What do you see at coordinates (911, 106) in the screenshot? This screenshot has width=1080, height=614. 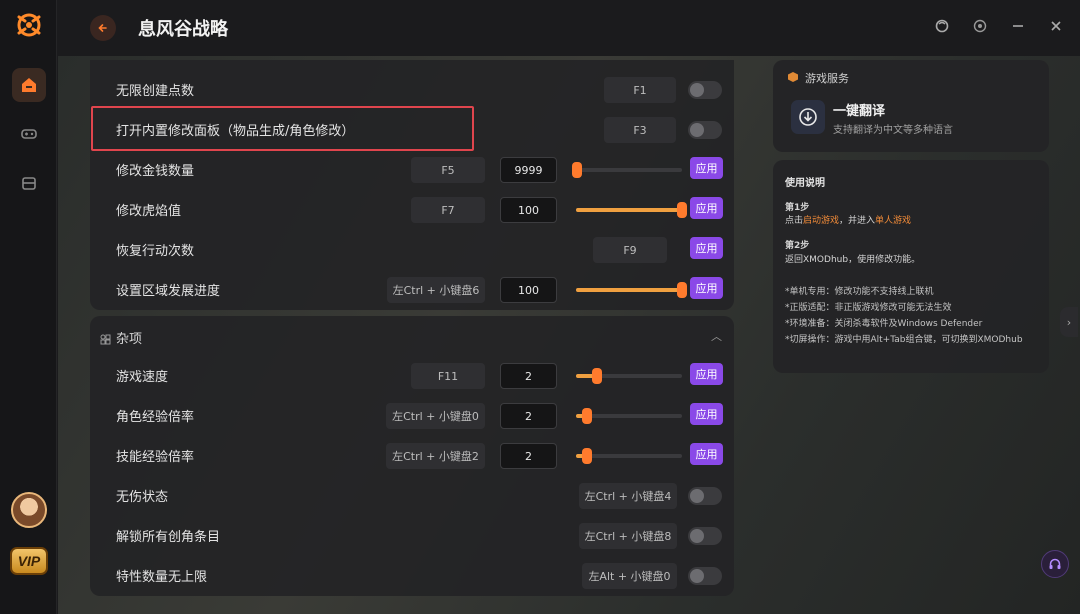 I see `game-service-panel: 游戏服务 一键翻译 支持翻译为中文等多种语言` at bounding box center [911, 106].